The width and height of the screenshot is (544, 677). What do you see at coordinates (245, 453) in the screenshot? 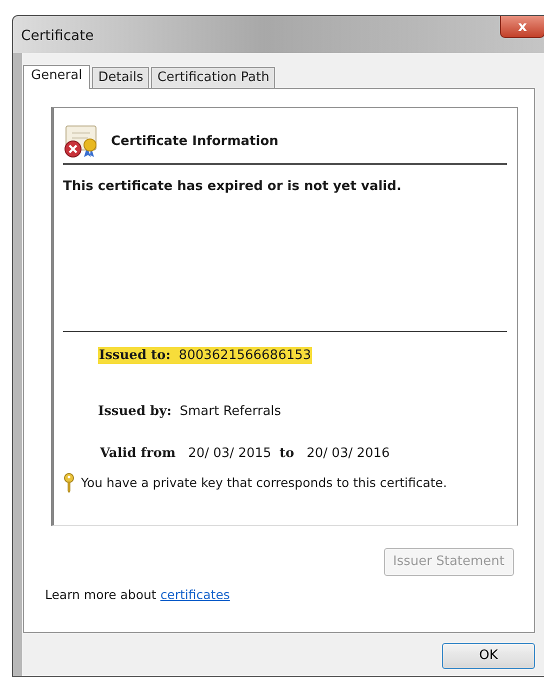
I see `validity-text: Valid from 20/ 03/ 2015 to 20/ 03/ 2016` at bounding box center [245, 453].